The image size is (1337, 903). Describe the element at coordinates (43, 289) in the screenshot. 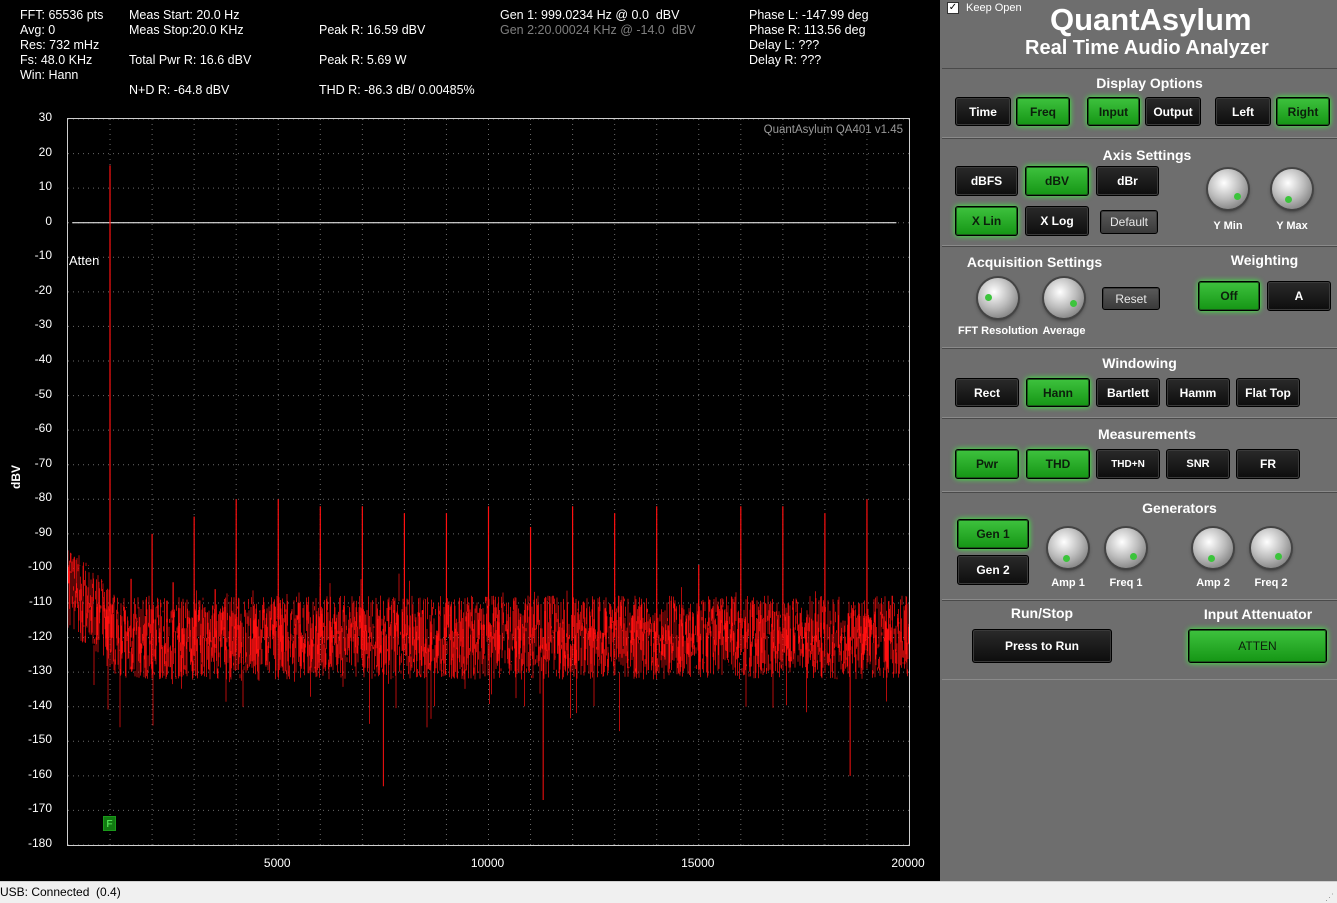

I see `y-tick-label: -20` at that location.